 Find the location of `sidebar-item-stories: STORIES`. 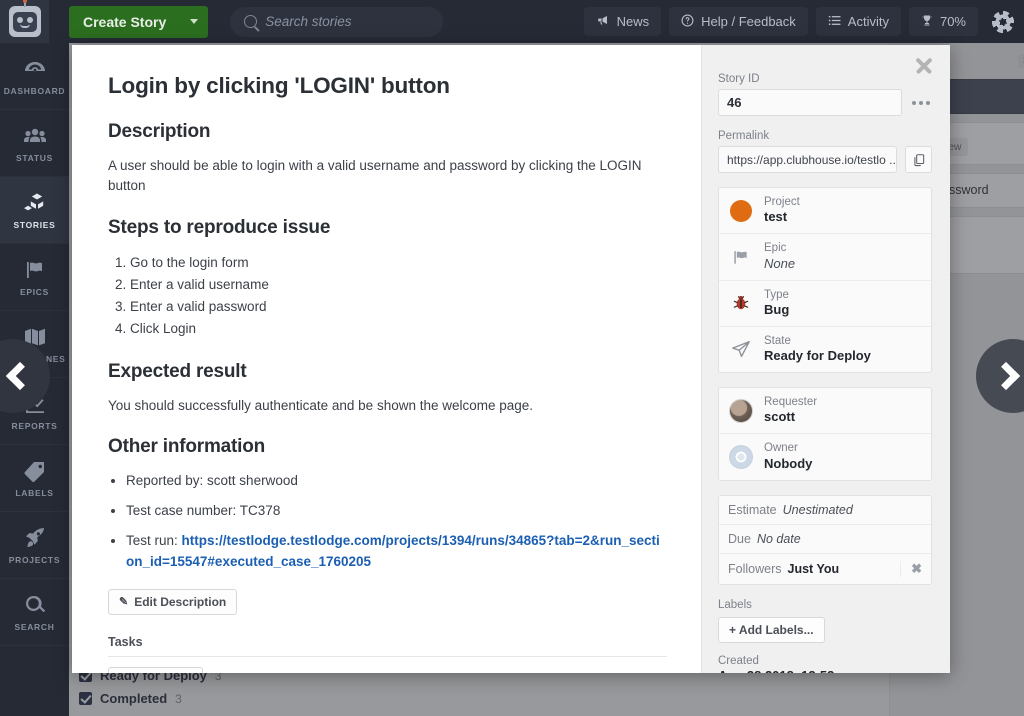

sidebar-item-stories: STORIES is located at coordinates (34, 210).